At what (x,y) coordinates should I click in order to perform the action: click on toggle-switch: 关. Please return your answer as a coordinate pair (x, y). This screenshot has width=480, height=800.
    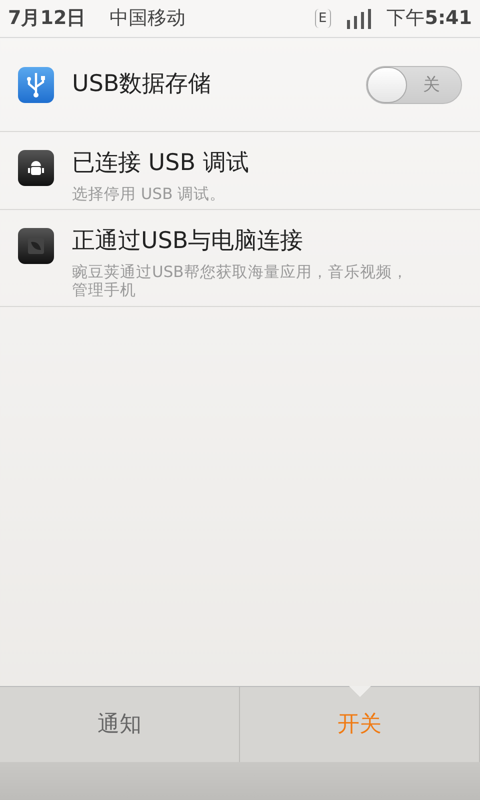
    Looking at the image, I should click on (414, 85).